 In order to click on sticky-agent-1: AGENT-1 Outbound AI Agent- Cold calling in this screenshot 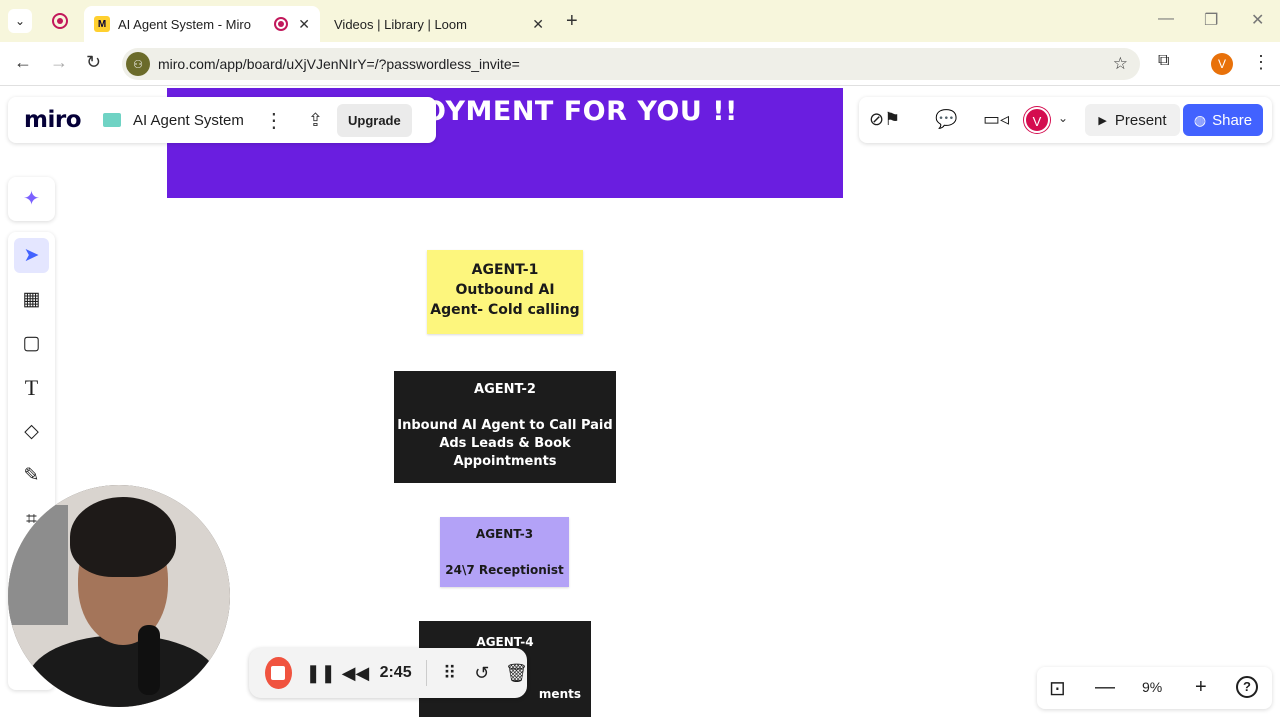, I will do `click(505, 292)`.